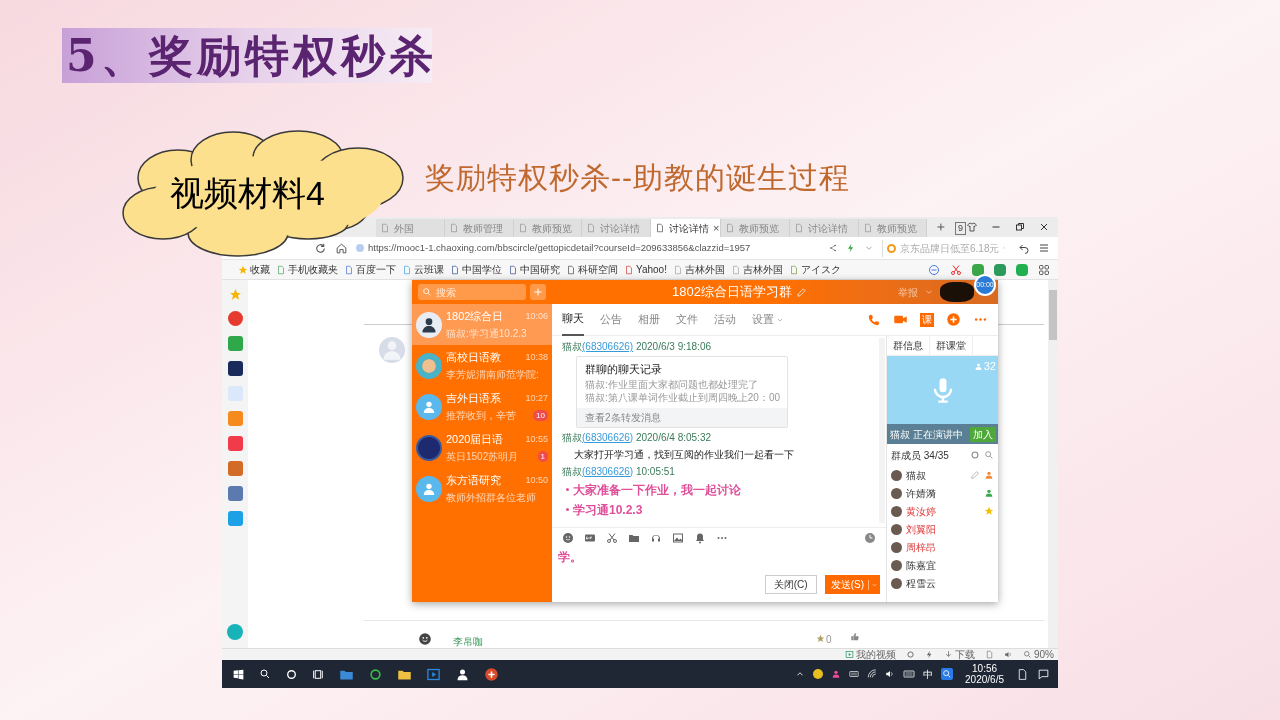 This screenshot has height=720, width=1280. Describe the element at coordinates (682, 392) in the screenshot. I see `forwarded-card: 群聊的聊天记录 猫叔:作业里面大家都问题也都处理完了 猫叔:第八课单词作业截止到周四晚上20：00 查看2条转发消息` at that location.